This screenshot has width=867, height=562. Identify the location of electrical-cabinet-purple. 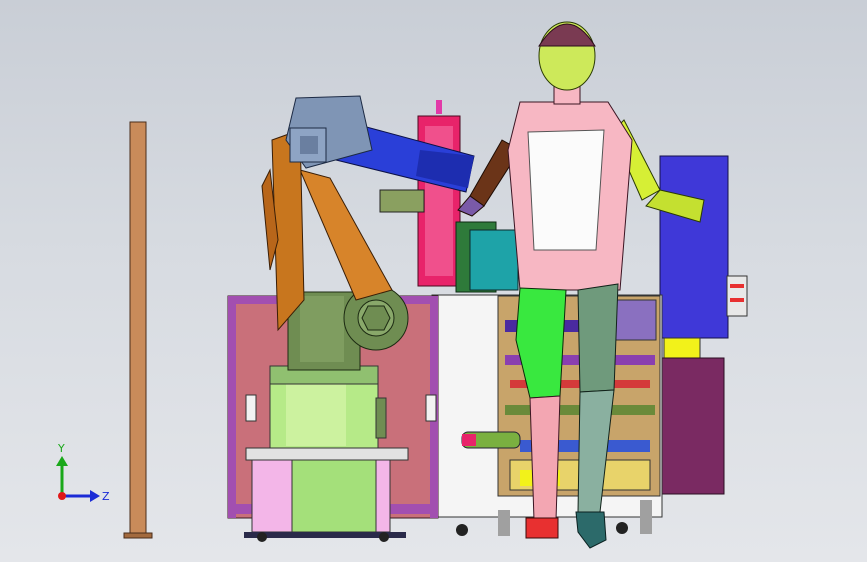
(693, 426).